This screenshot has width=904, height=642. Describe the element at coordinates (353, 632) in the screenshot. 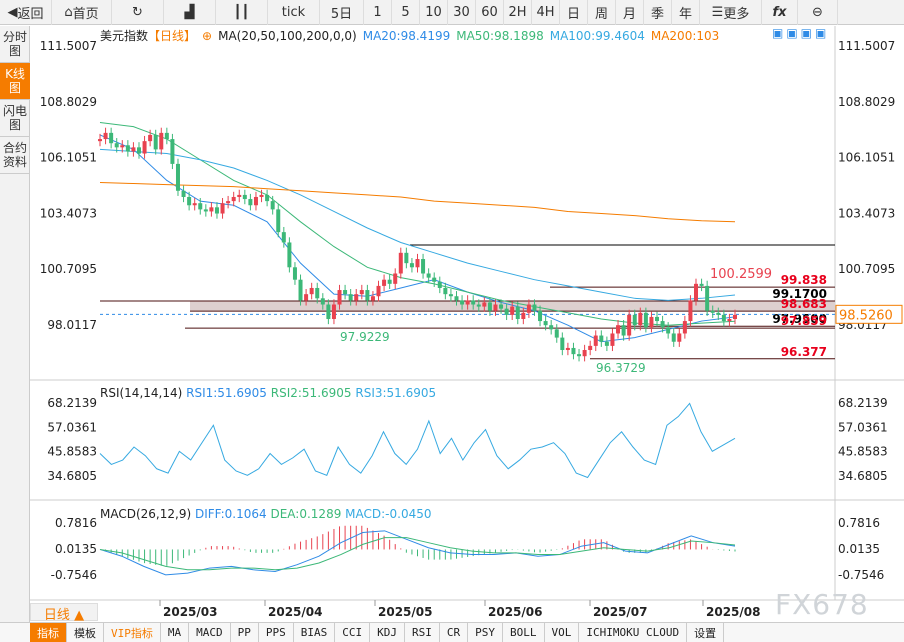

I see `indicator-tab: CCI` at that location.